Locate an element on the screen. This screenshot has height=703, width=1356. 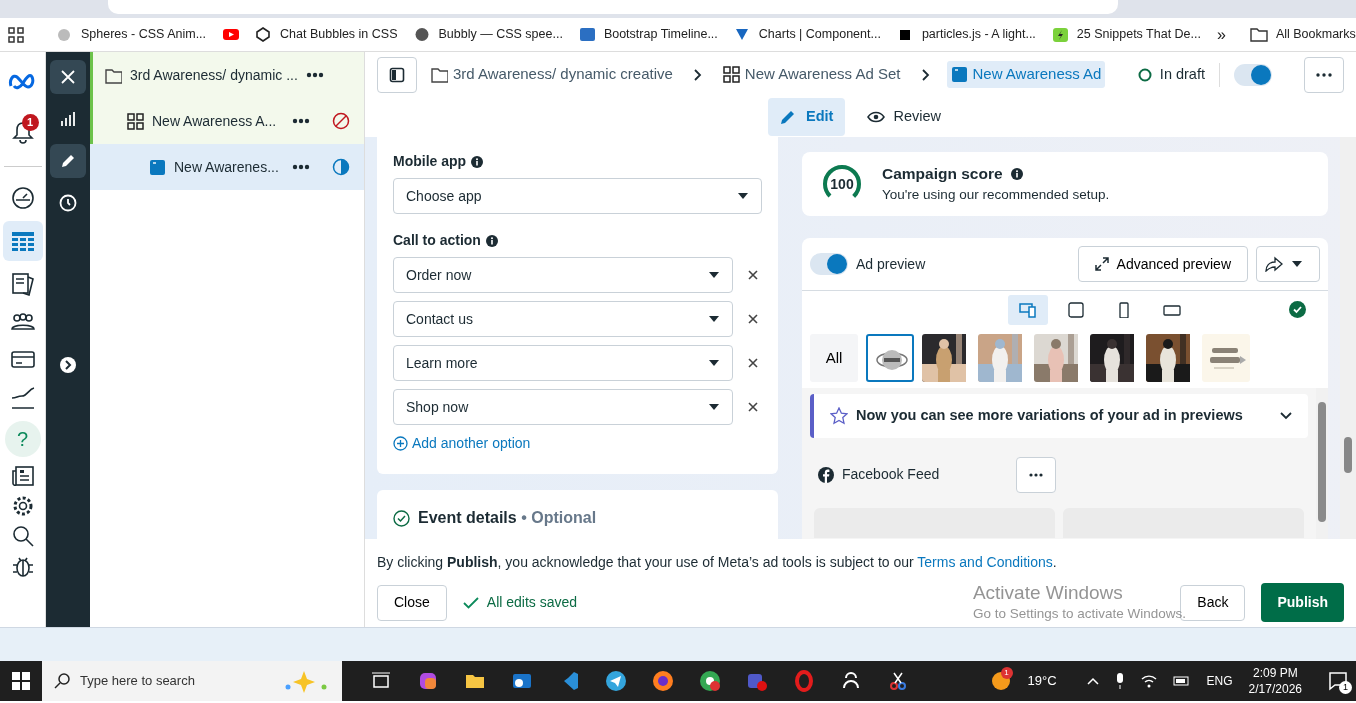
tab: Edit is located at coordinates (807, 117).